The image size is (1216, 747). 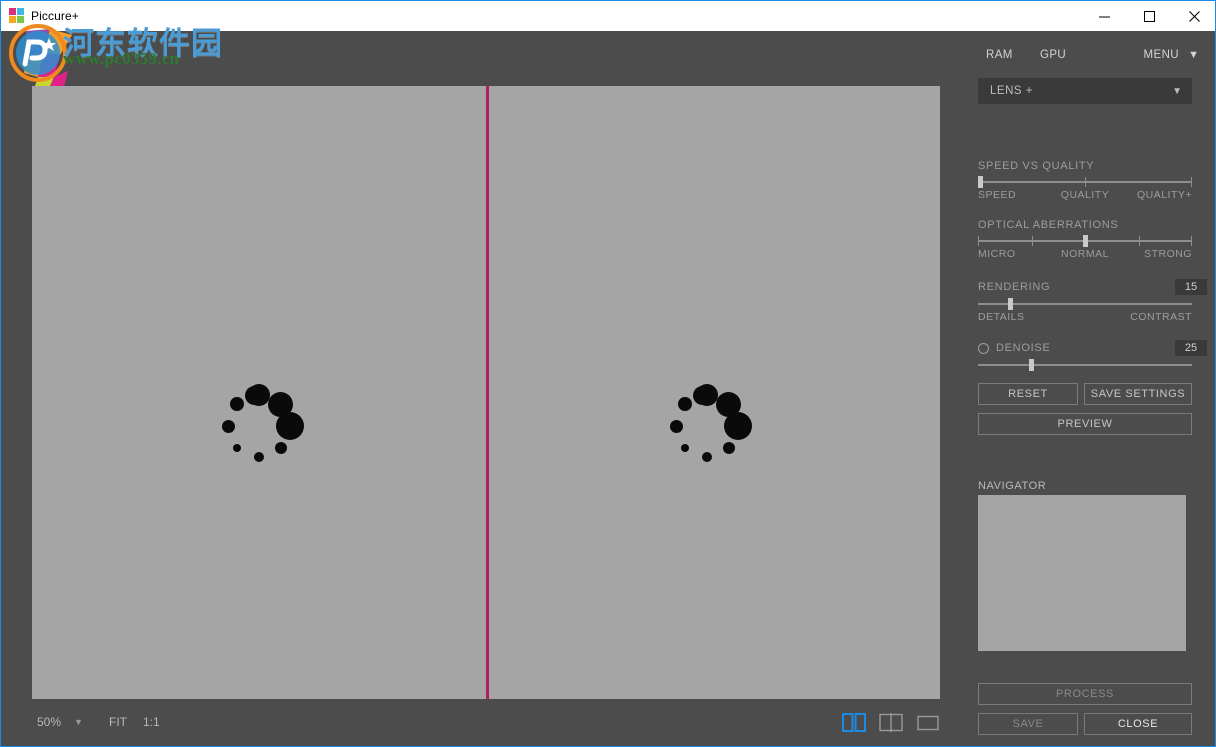 I want to click on rendering-title: RENDERING, so click(x=1014, y=287).